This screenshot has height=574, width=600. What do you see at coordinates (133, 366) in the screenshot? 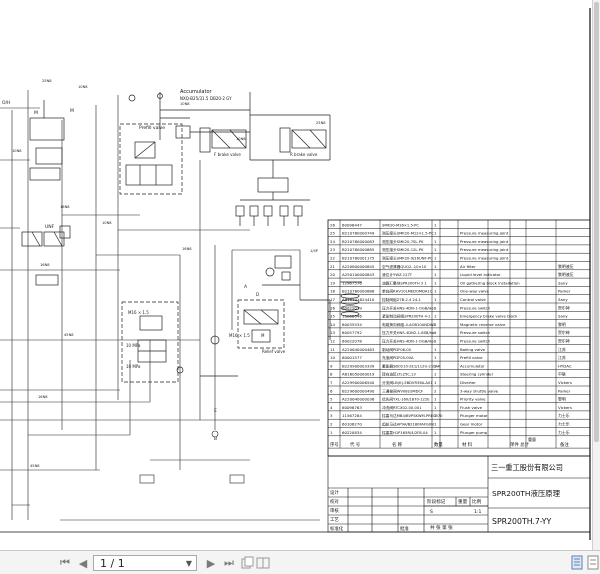
I see `pressure-label-b: 10 MPa` at bounding box center [133, 366].